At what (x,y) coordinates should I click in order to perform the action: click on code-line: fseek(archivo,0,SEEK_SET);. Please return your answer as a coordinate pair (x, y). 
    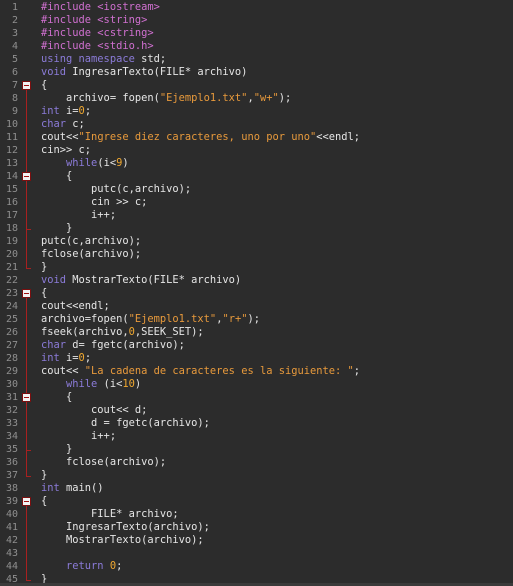
    Looking at the image, I should click on (122, 332).